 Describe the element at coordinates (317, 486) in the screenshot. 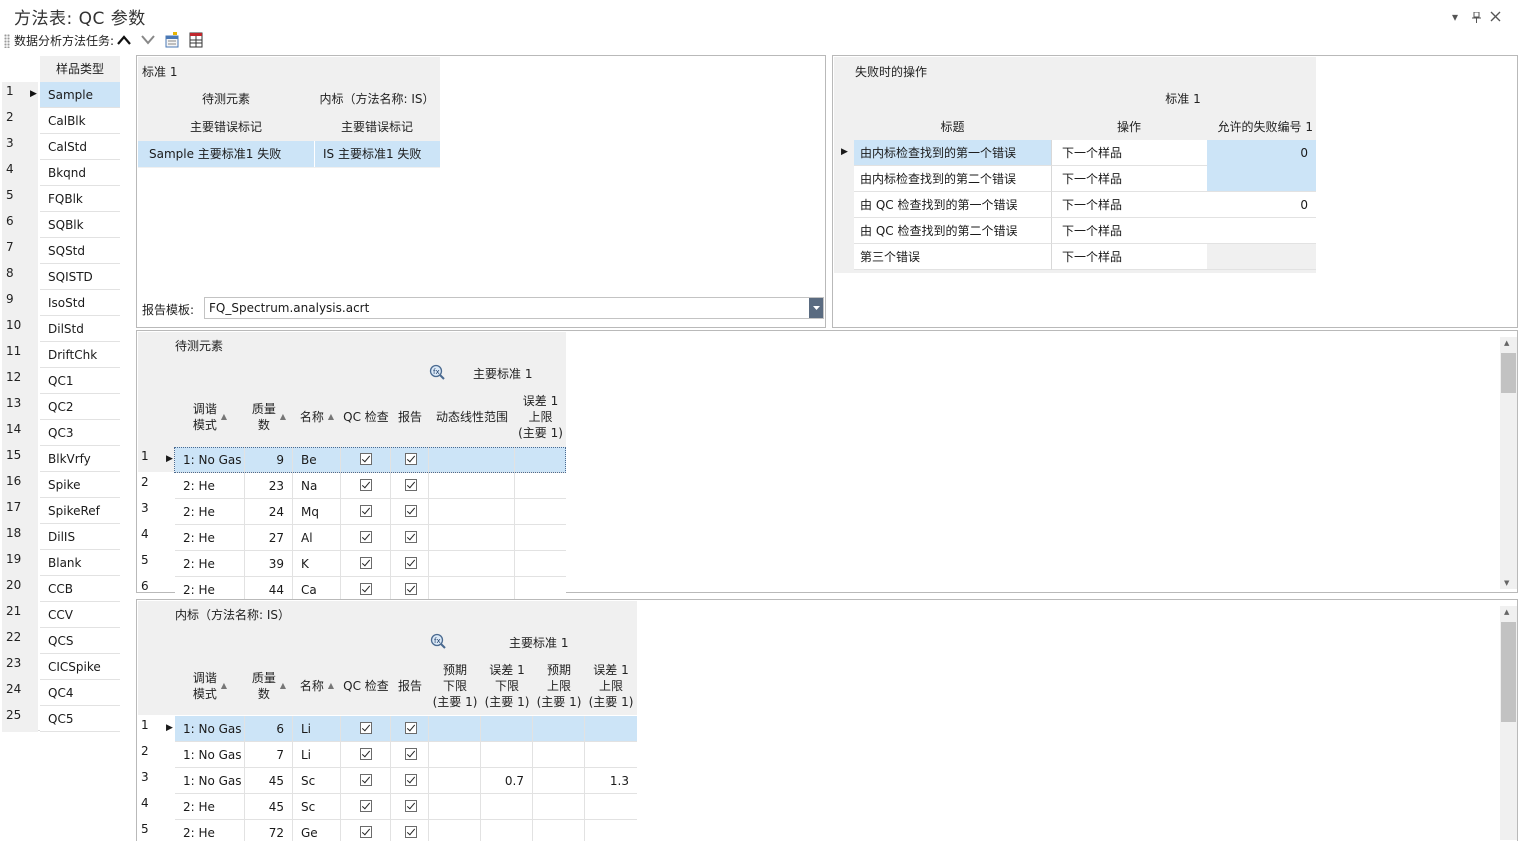

I see `element-name-cell: Na` at that location.